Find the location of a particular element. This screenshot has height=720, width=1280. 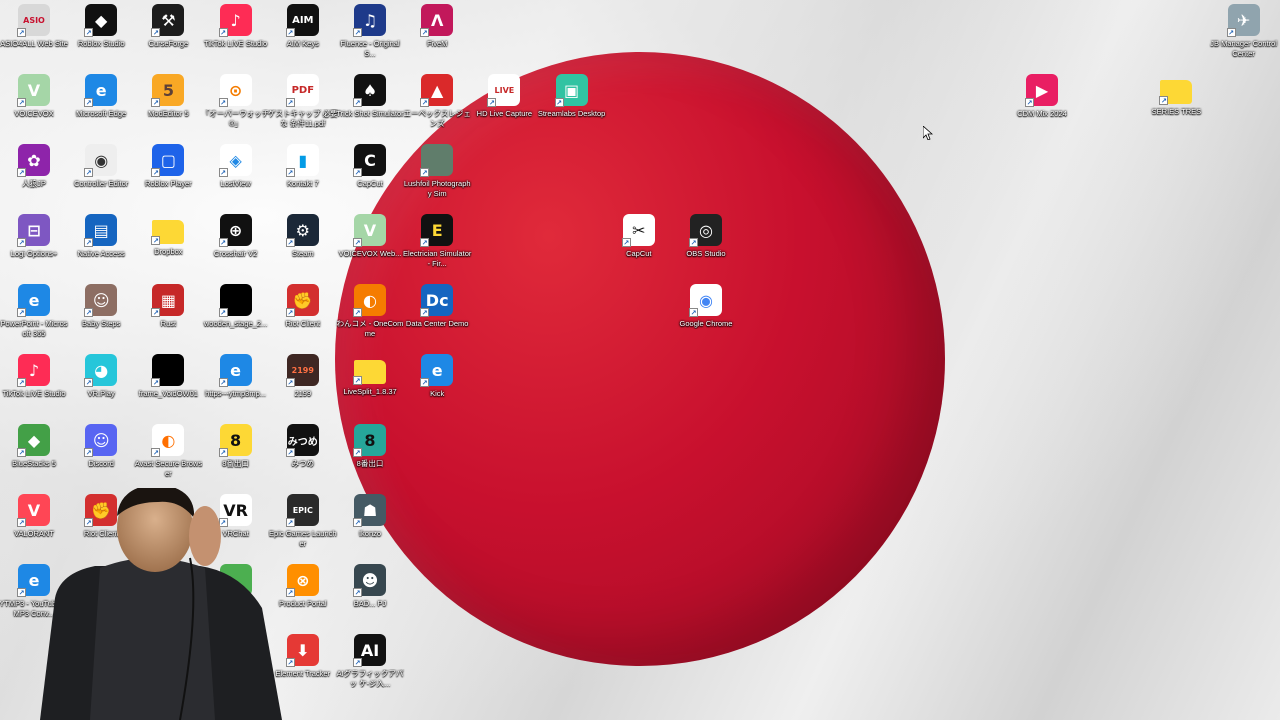

cdm-mix-icon: ▶ ↗ is located at coordinates (1041, 90).